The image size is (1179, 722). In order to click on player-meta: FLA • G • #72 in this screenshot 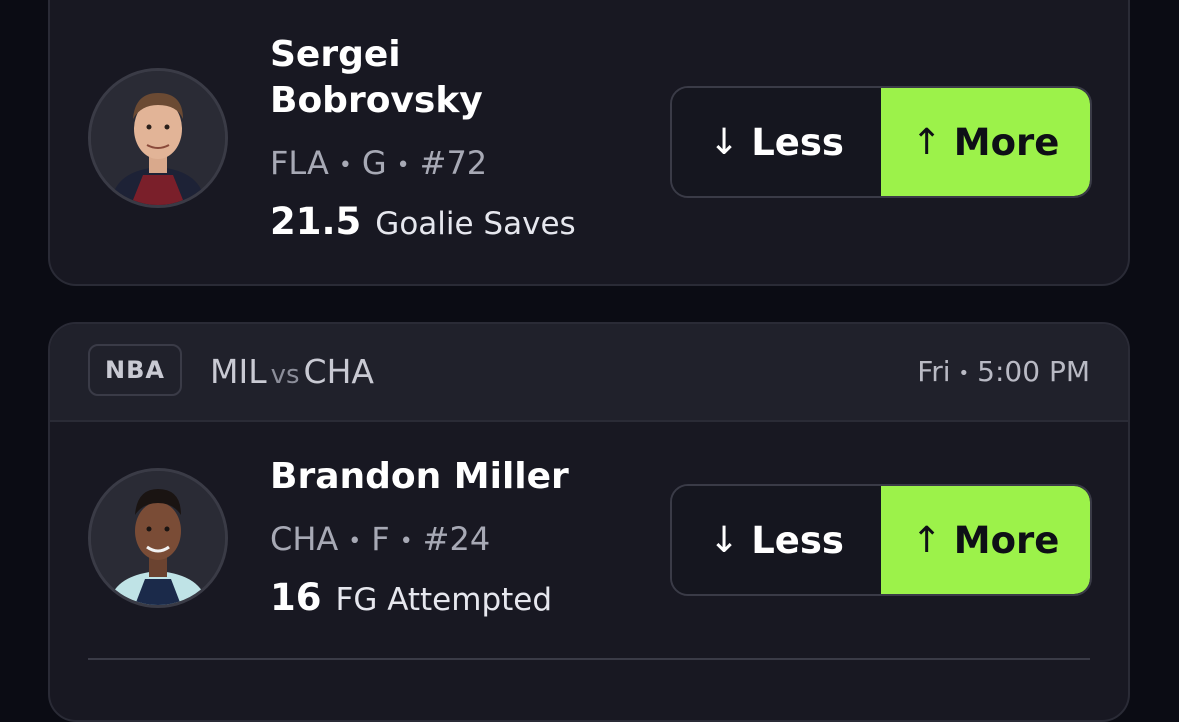, I will do `click(378, 163)`.